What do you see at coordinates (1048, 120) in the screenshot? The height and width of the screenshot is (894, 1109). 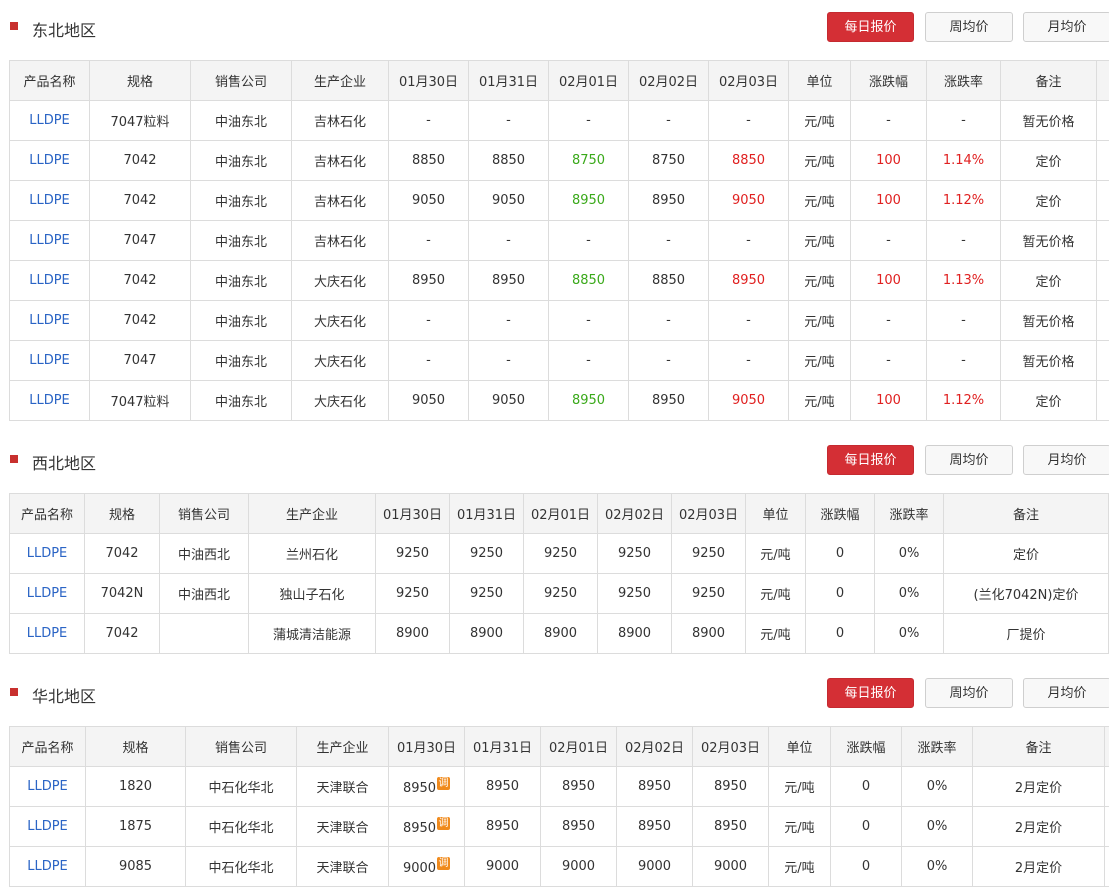 I see `table-cell: 暂无价格` at bounding box center [1048, 120].